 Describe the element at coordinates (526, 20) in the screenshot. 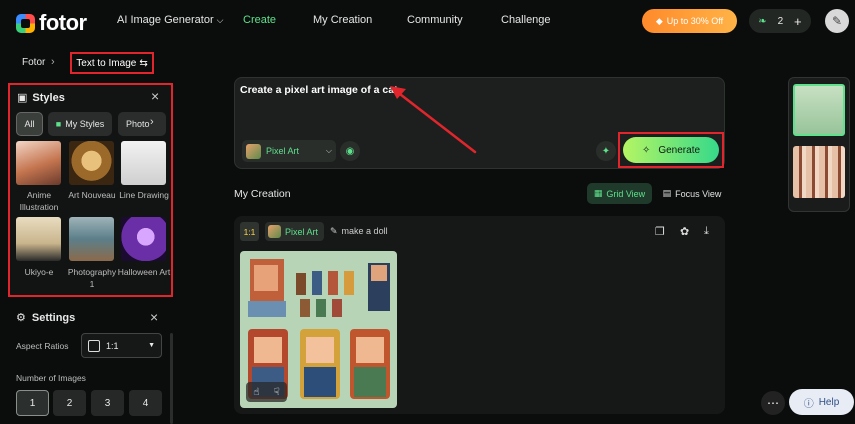

I see `nav-challenge: Challenge` at that location.